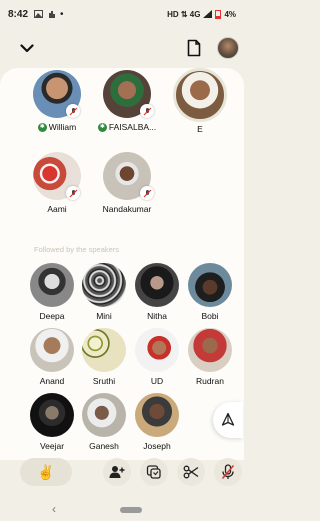 This screenshot has height=521, width=320. I want to click on listener-name: Veejar, so click(52, 446).